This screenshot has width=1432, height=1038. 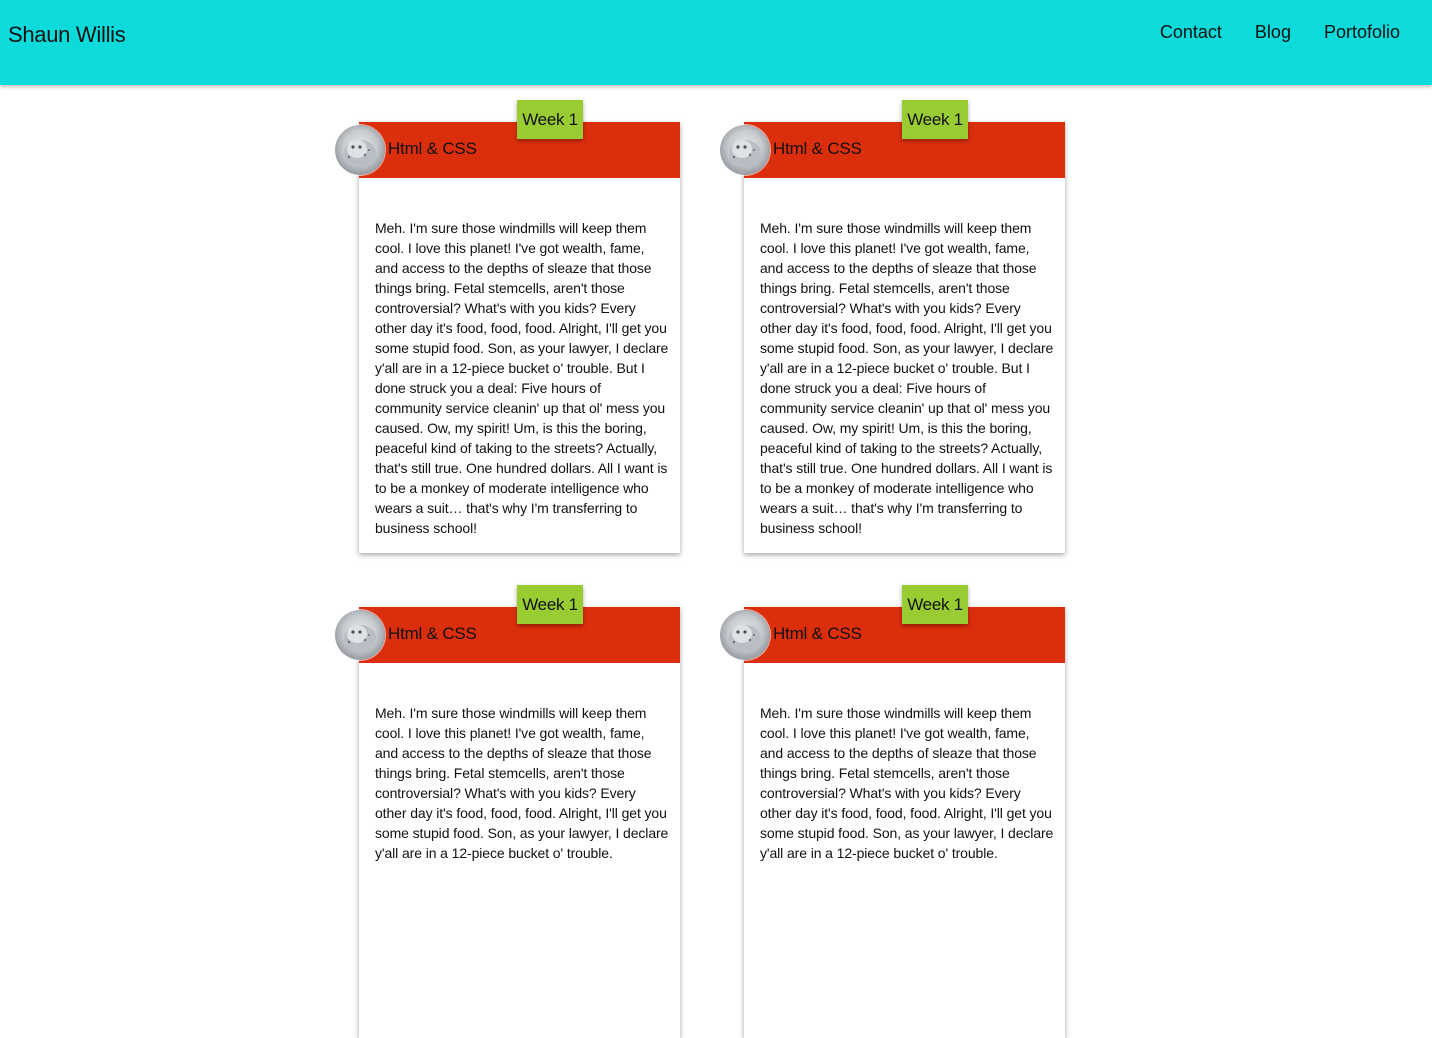 I want to click on site-brand: Shaun Willis, so click(x=67, y=35).